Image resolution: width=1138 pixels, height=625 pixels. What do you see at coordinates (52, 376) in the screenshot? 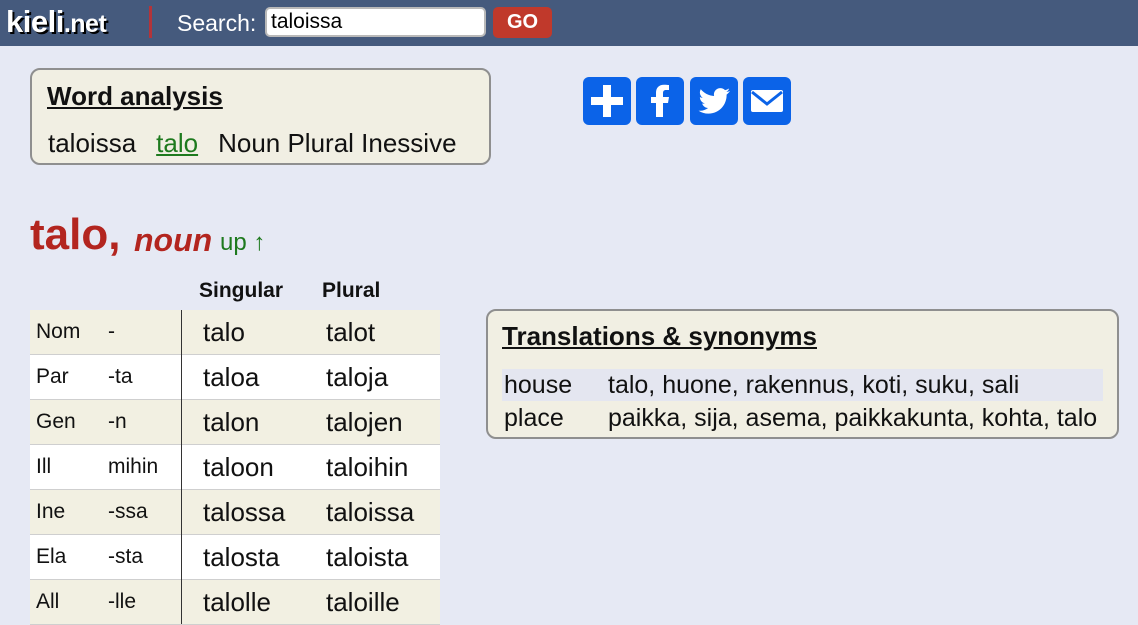
I see `case-name: Par` at bounding box center [52, 376].